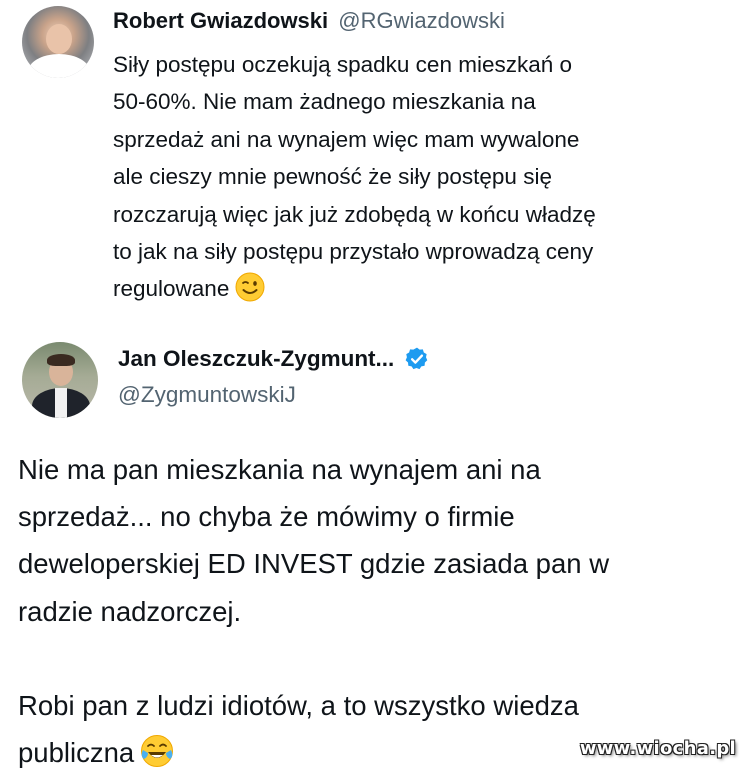 Image resolution: width=750 pixels, height=782 pixels. I want to click on tweet-text-fragment: regulowane, so click(171, 289).